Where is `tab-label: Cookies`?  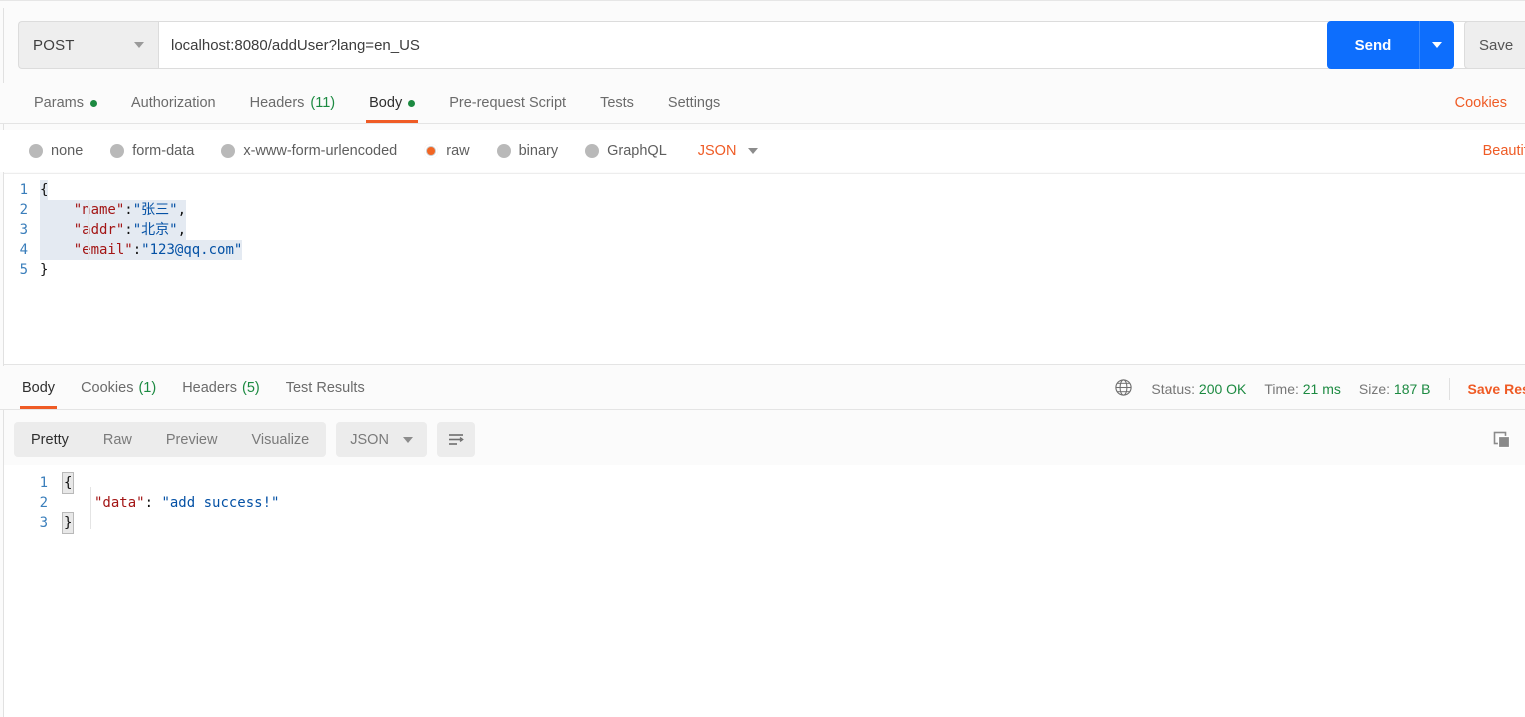
tab-label: Cookies is located at coordinates (107, 387).